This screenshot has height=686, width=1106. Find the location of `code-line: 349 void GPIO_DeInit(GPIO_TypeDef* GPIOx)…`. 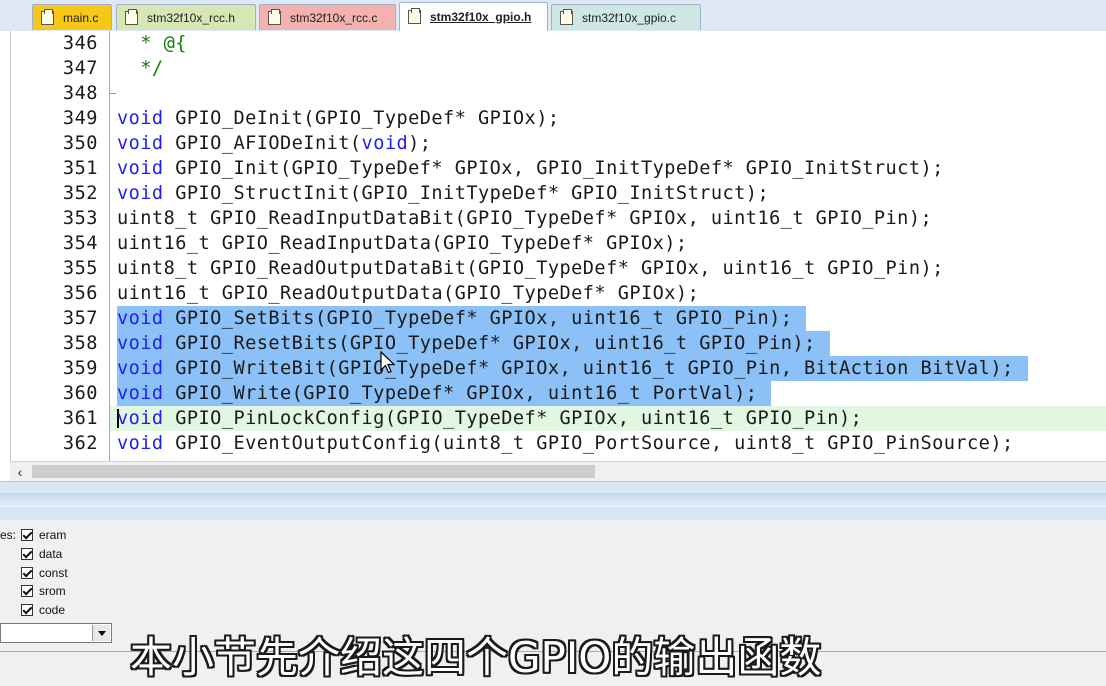

code-line: 349 void GPIO_DeInit(GPIO_TypeDef* GPIOx)… is located at coordinates (553, 118).